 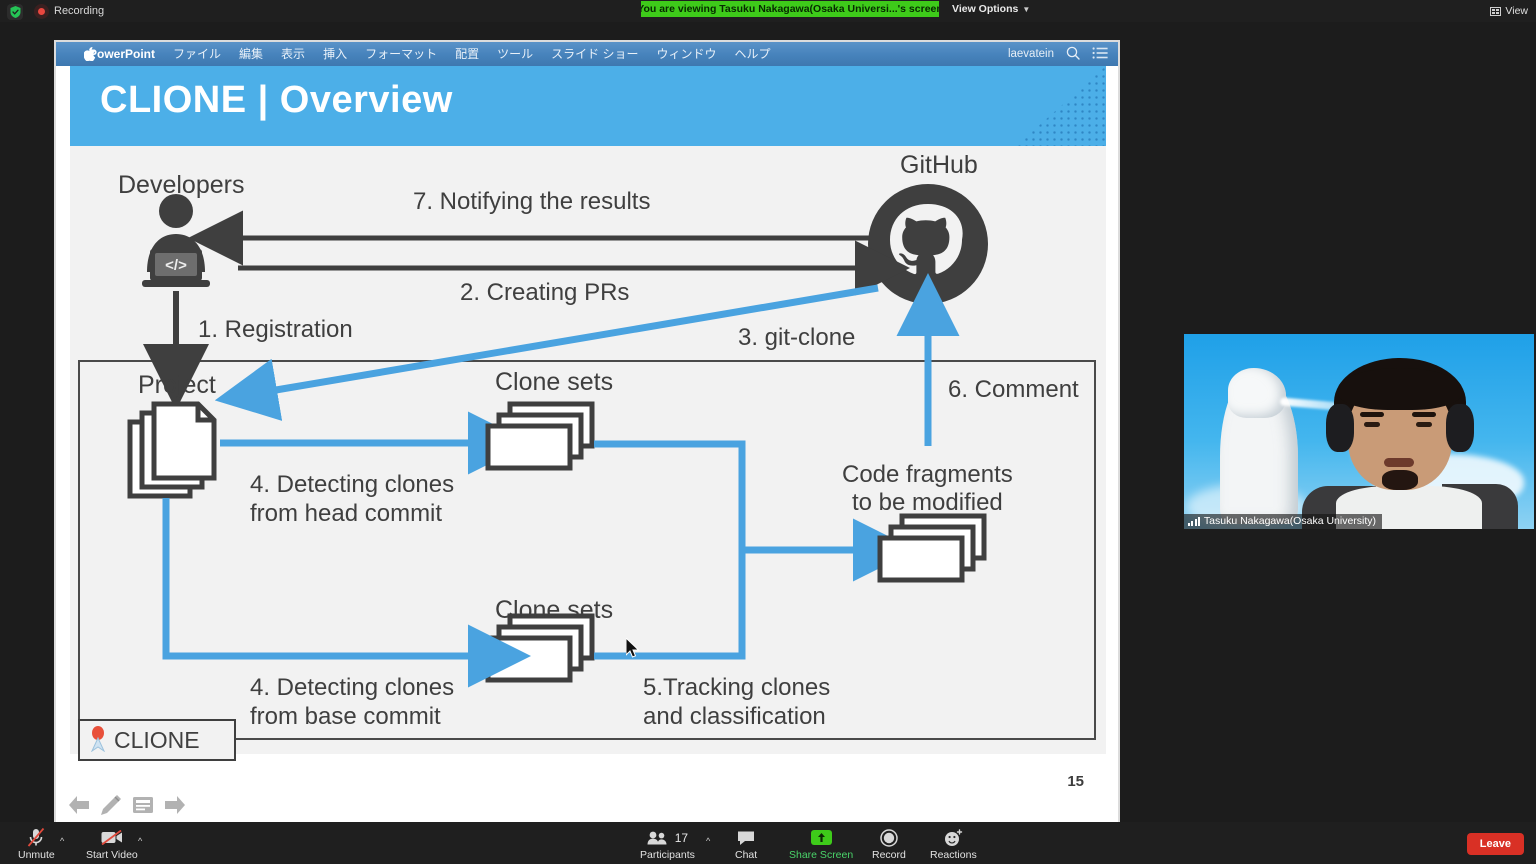 I want to click on chat-bubble-icon, so click(x=746, y=837).